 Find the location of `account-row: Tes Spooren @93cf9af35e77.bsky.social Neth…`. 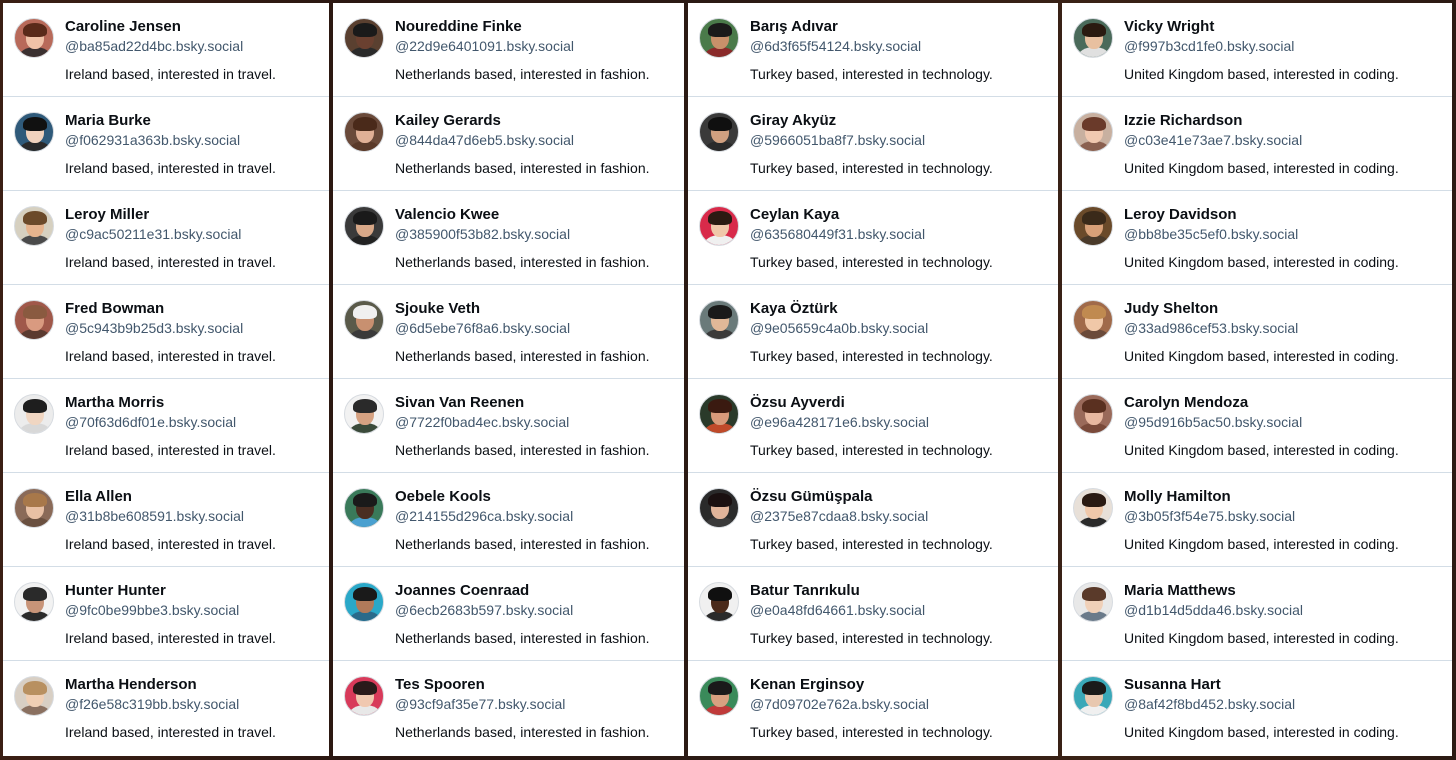

account-row: Tes Spooren @93cf9af35e77.bsky.social Neth… is located at coordinates (508, 708).